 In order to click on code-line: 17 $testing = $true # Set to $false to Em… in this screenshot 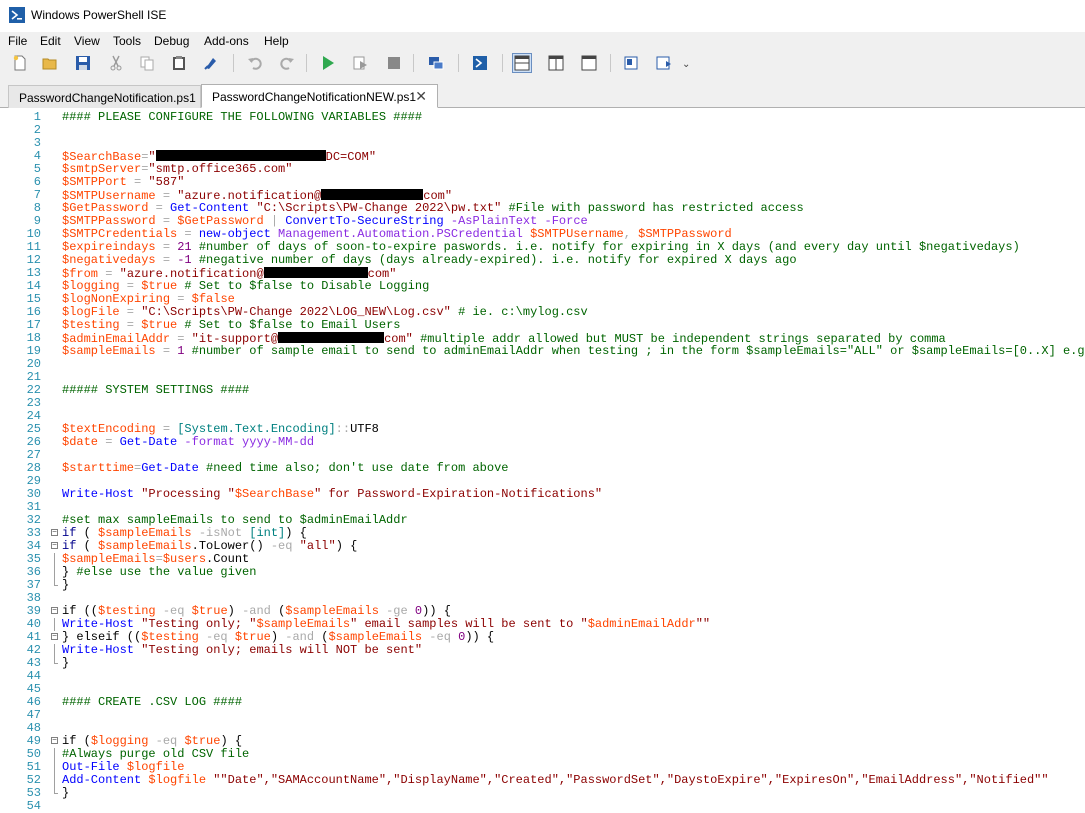, I will do `click(542, 325)`.